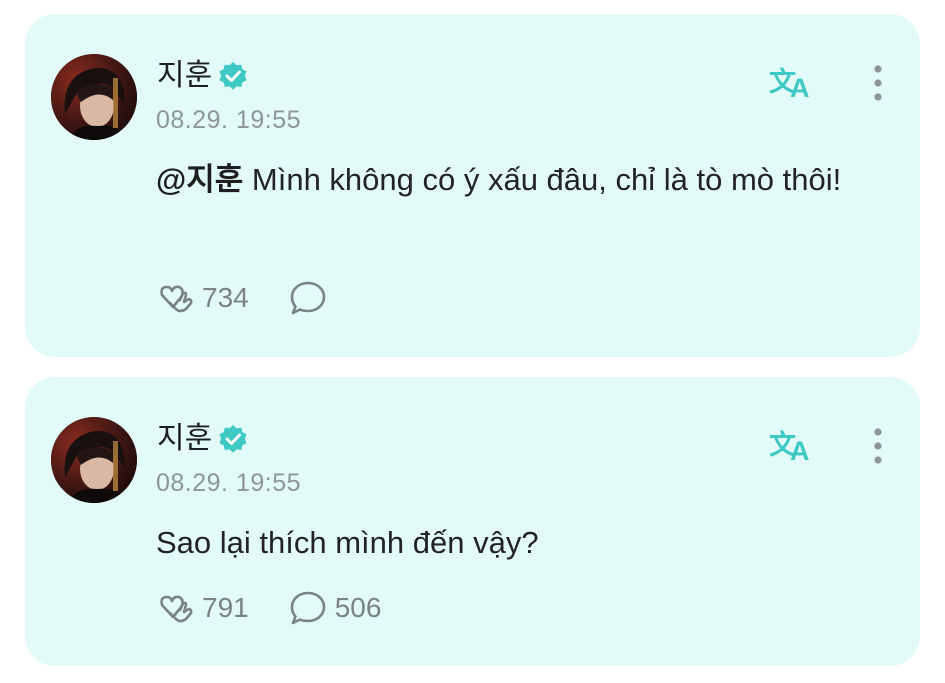  Describe the element at coordinates (225, 297) in the screenshot. I see `like-count: 734` at that location.